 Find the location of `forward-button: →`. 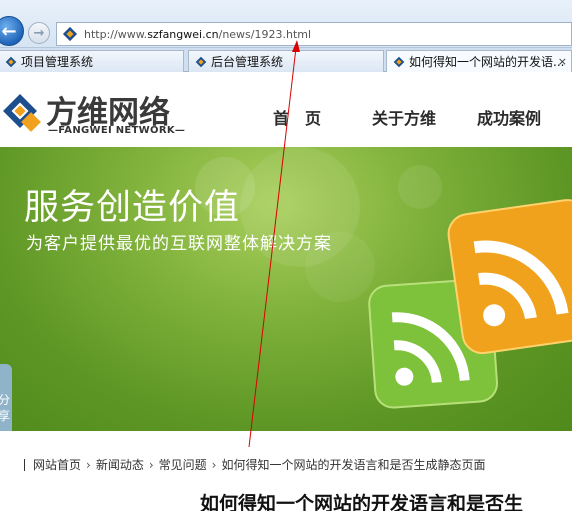

forward-button: → is located at coordinates (39, 33).